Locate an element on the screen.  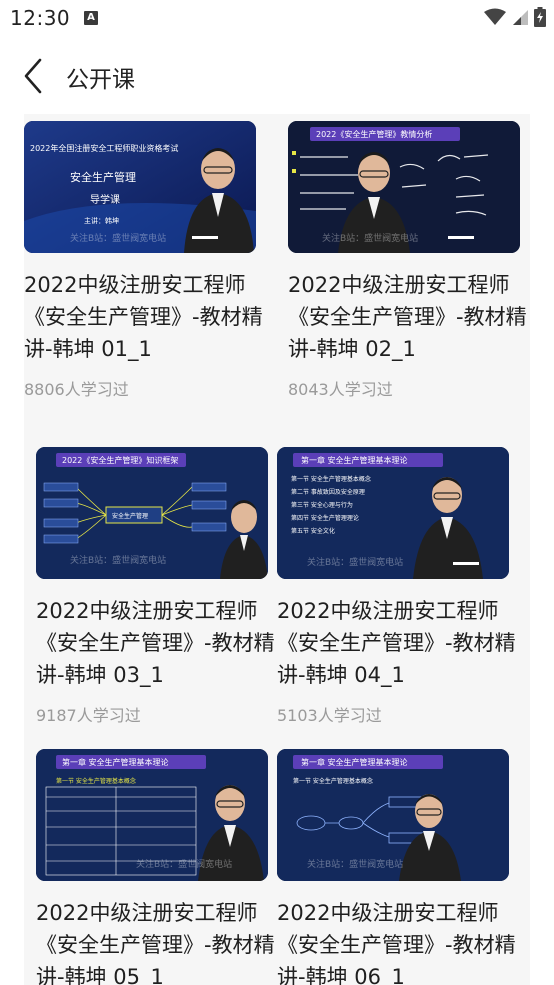
wifi-icon is located at coordinates (495, 16).